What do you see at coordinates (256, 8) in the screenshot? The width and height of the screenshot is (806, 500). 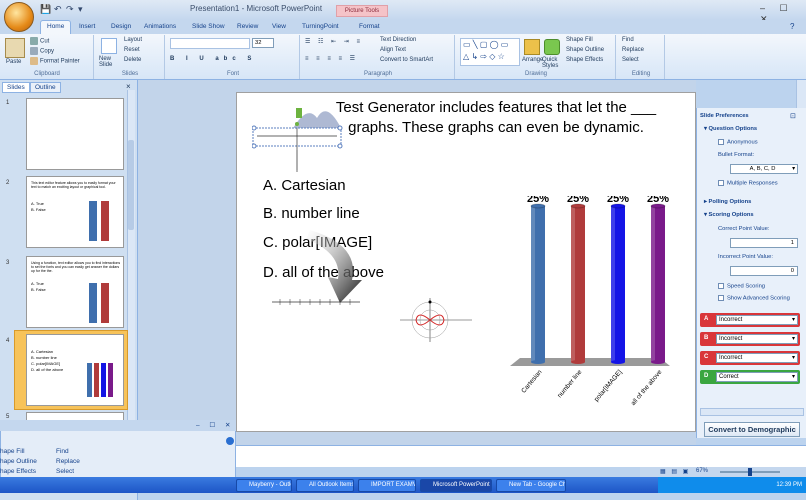 I see `window-title: Presentation1 - Microsoft PowerPoint` at bounding box center [256, 8].